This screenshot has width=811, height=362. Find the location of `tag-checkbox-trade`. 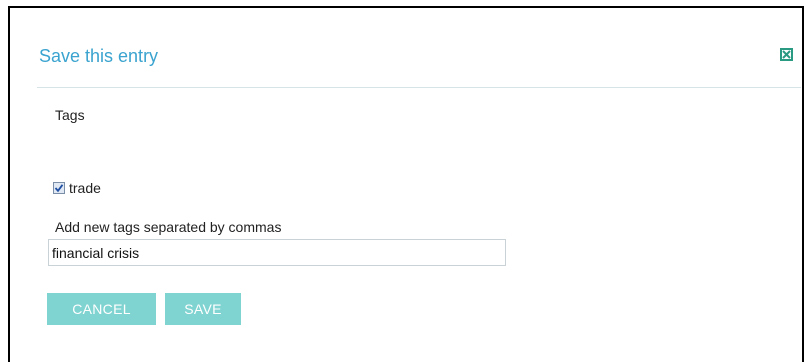

tag-checkbox-trade is located at coordinates (59, 188).